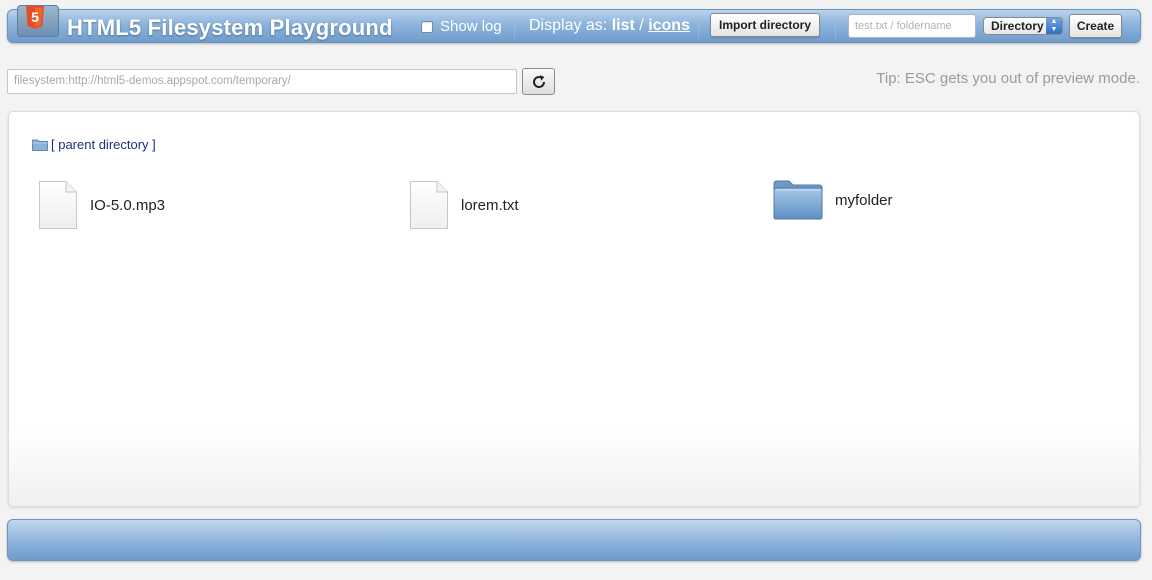 The image size is (1152, 580). I want to click on file-item: IO-5.0.mp3, so click(101, 205).